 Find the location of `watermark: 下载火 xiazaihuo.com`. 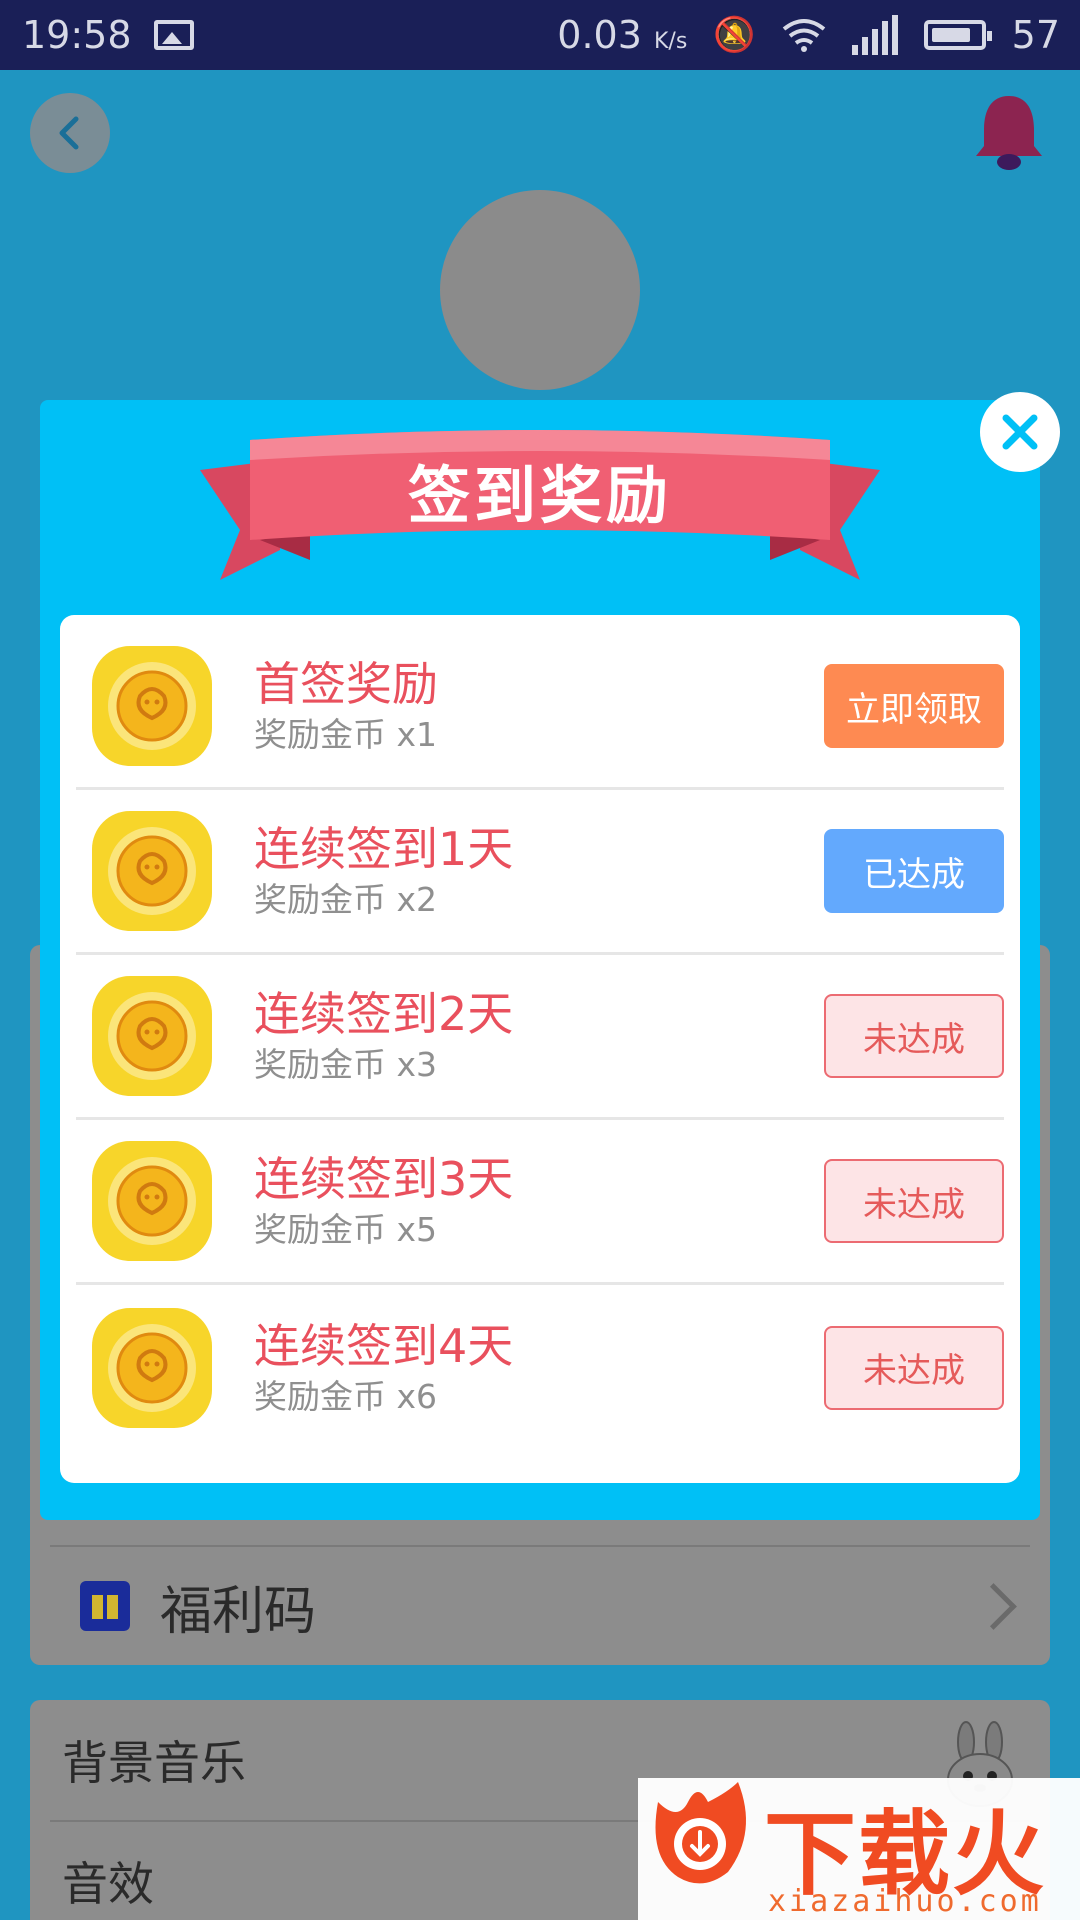

watermark: 下载火 xiazaihuo.com is located at coordinates (859, 1849).